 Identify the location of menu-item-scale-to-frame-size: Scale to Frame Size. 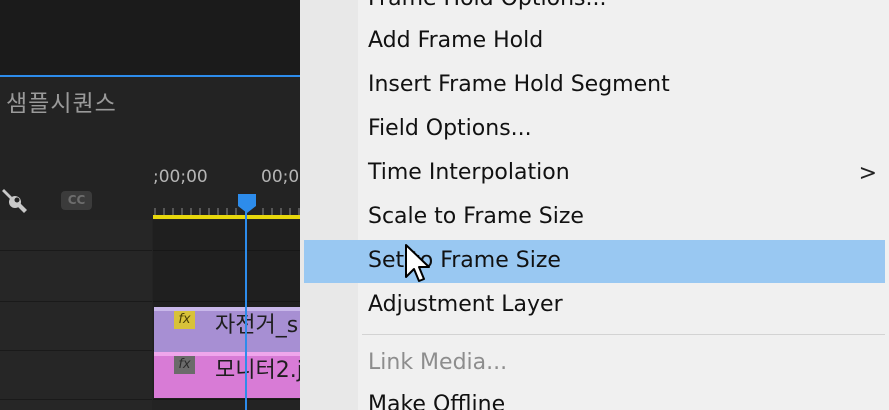
(594, 217).